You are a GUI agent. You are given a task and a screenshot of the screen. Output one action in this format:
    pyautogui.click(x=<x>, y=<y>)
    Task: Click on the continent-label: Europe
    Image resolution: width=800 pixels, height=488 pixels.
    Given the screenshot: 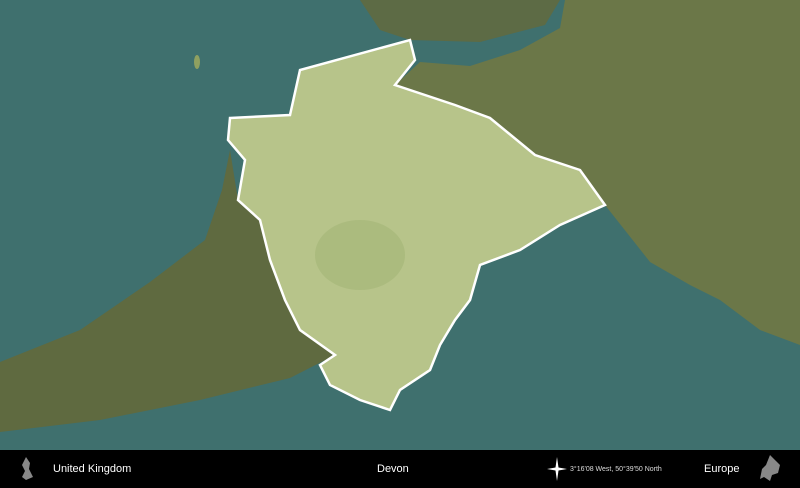 What is the action you would take?
    pyautogui.click(x=722, y=469)
    